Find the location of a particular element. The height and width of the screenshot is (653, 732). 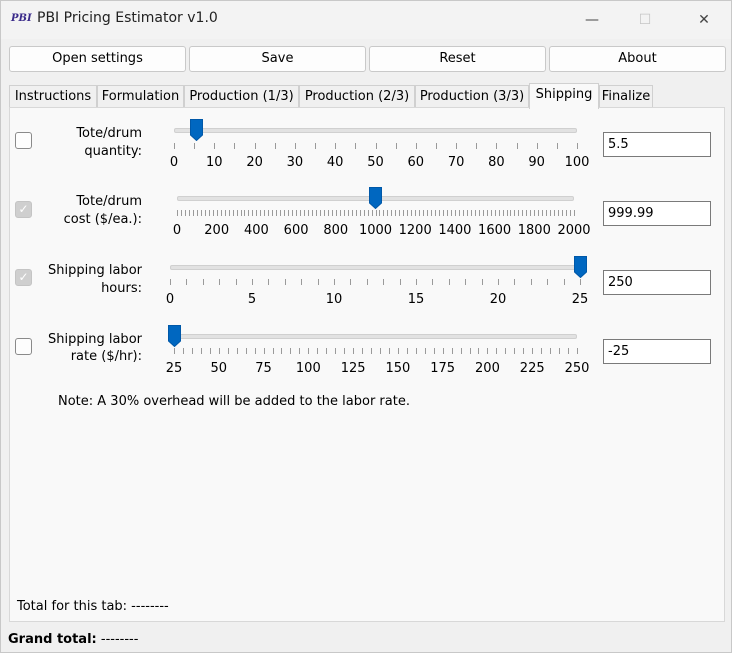

close-icon: ✕ is located at coordinates (704, 20).